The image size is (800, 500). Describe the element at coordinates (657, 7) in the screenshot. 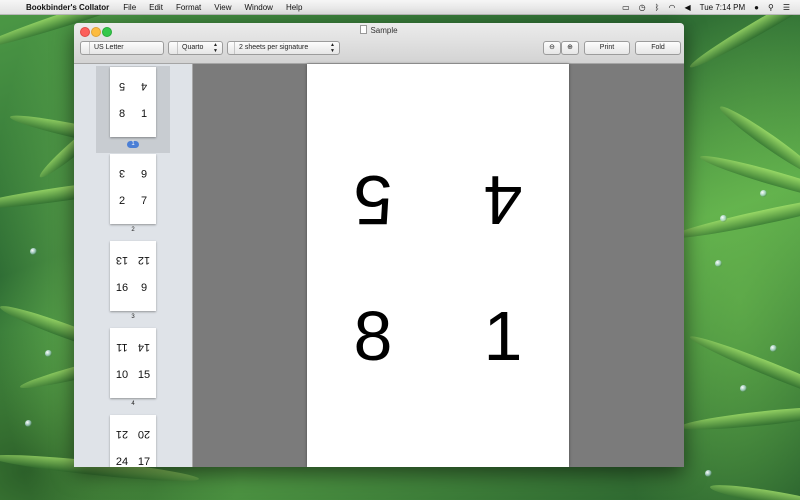

I see `bluetooth-icon: ᛒ` at that location.